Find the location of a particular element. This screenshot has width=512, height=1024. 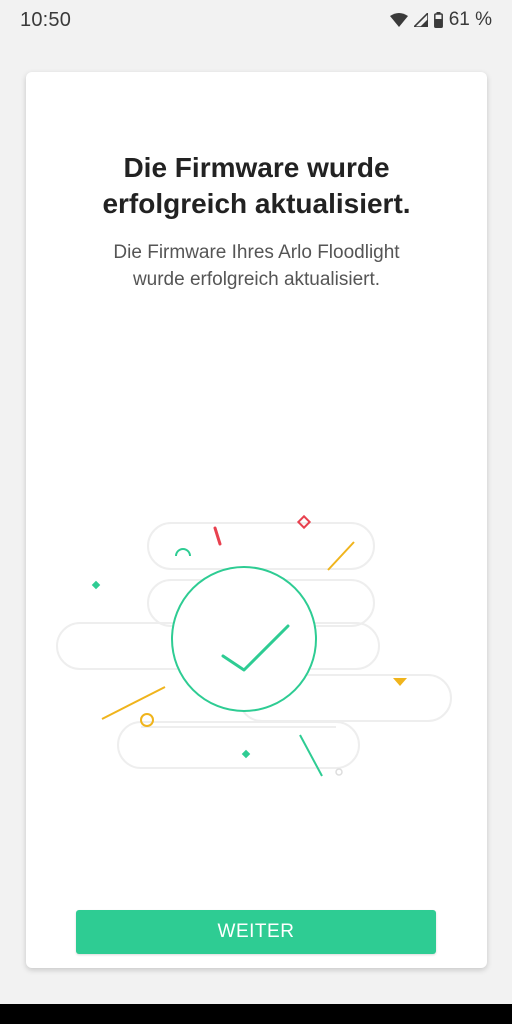

wifi-icon is located at coordinates (398, 20).